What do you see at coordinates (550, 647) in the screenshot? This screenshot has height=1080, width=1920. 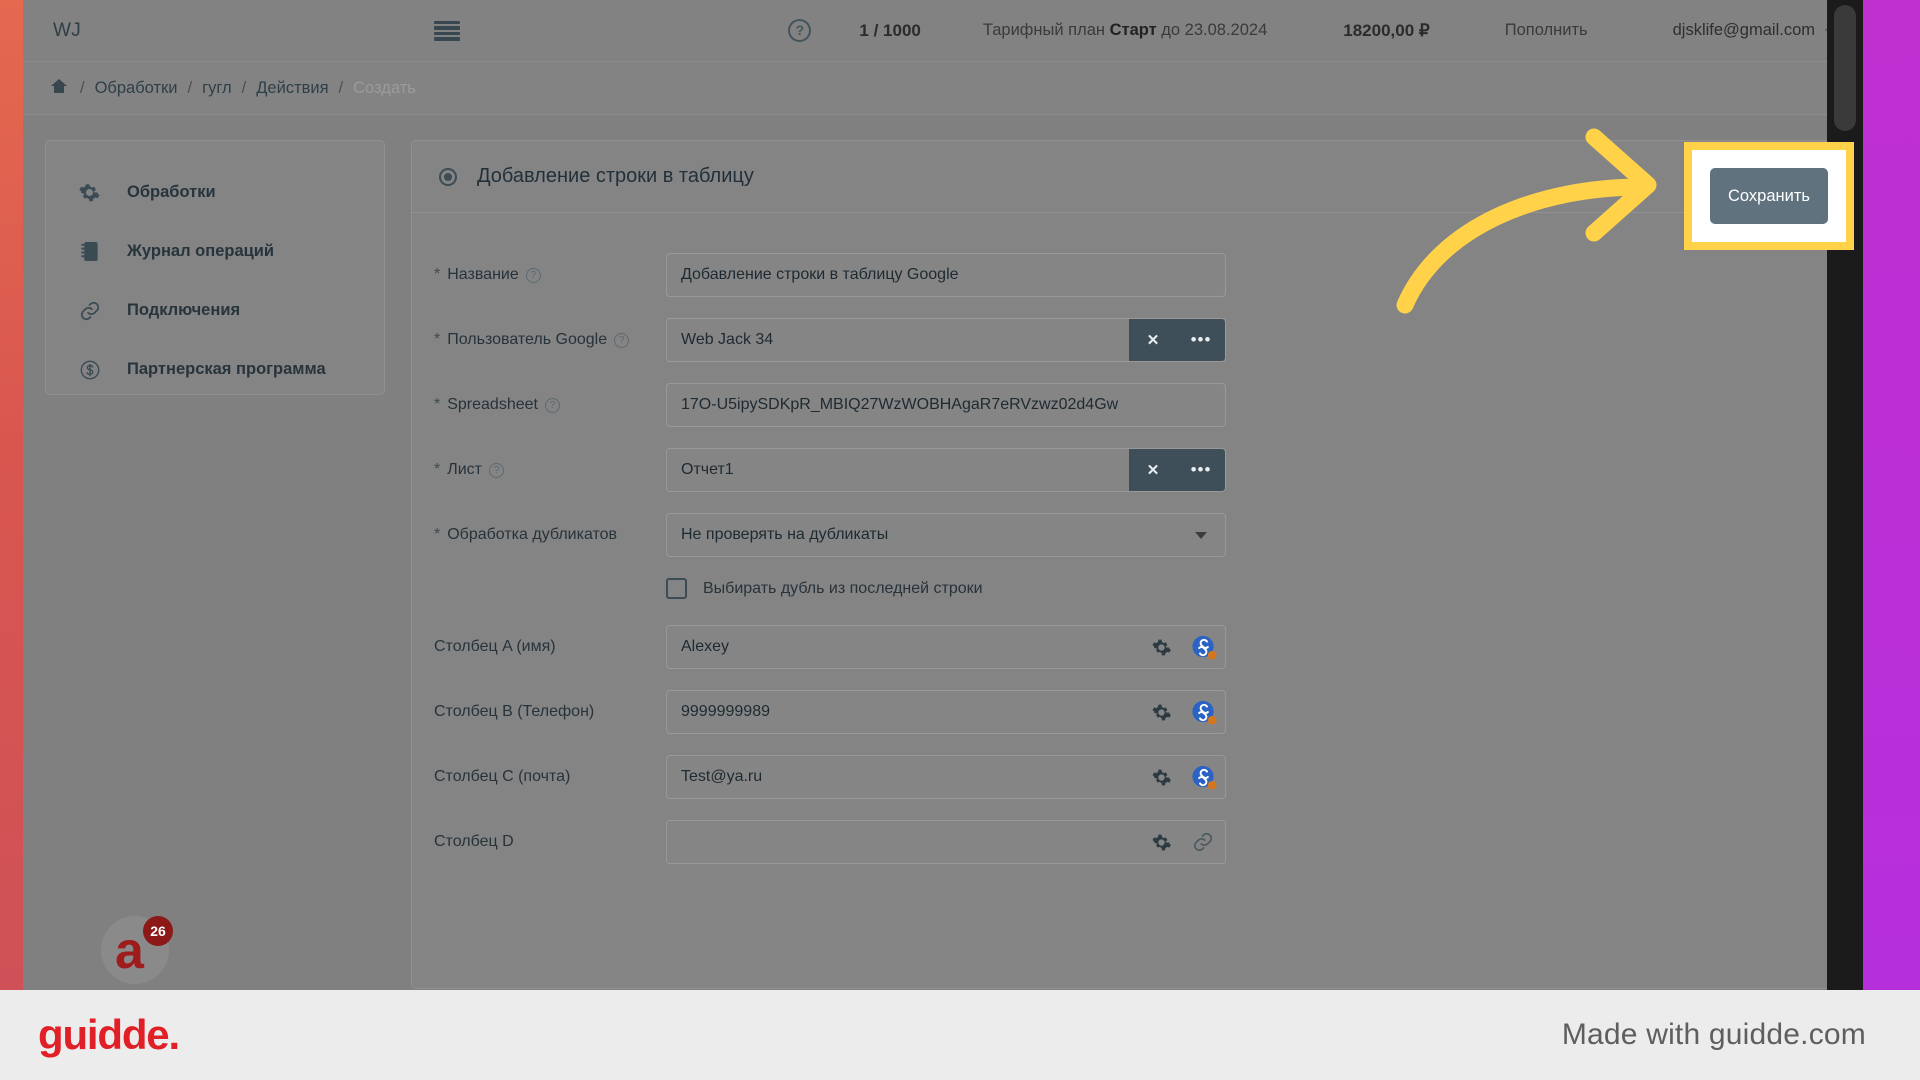 I see `field-label: Столбец A (имя)` at bounding box center [550, 647].